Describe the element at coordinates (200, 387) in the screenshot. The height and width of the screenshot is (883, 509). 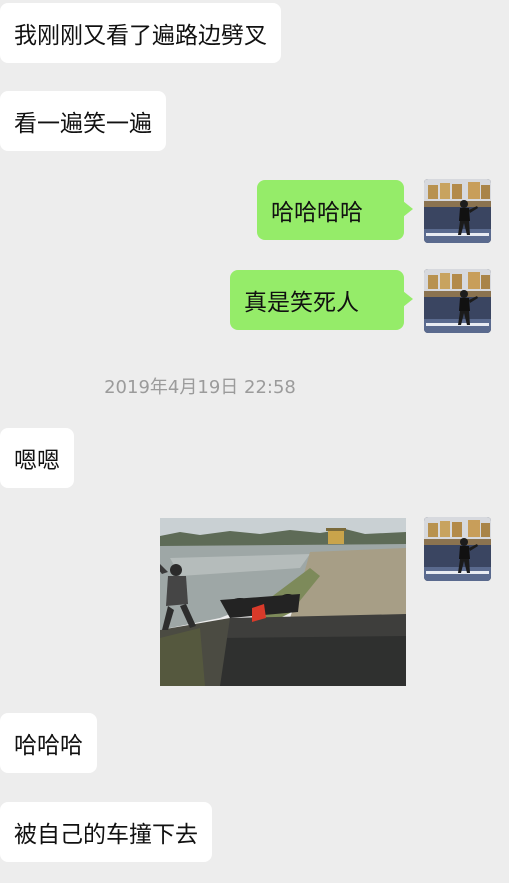
I see `chat-timestamp: 2019年4月19日 22:58` at that location.